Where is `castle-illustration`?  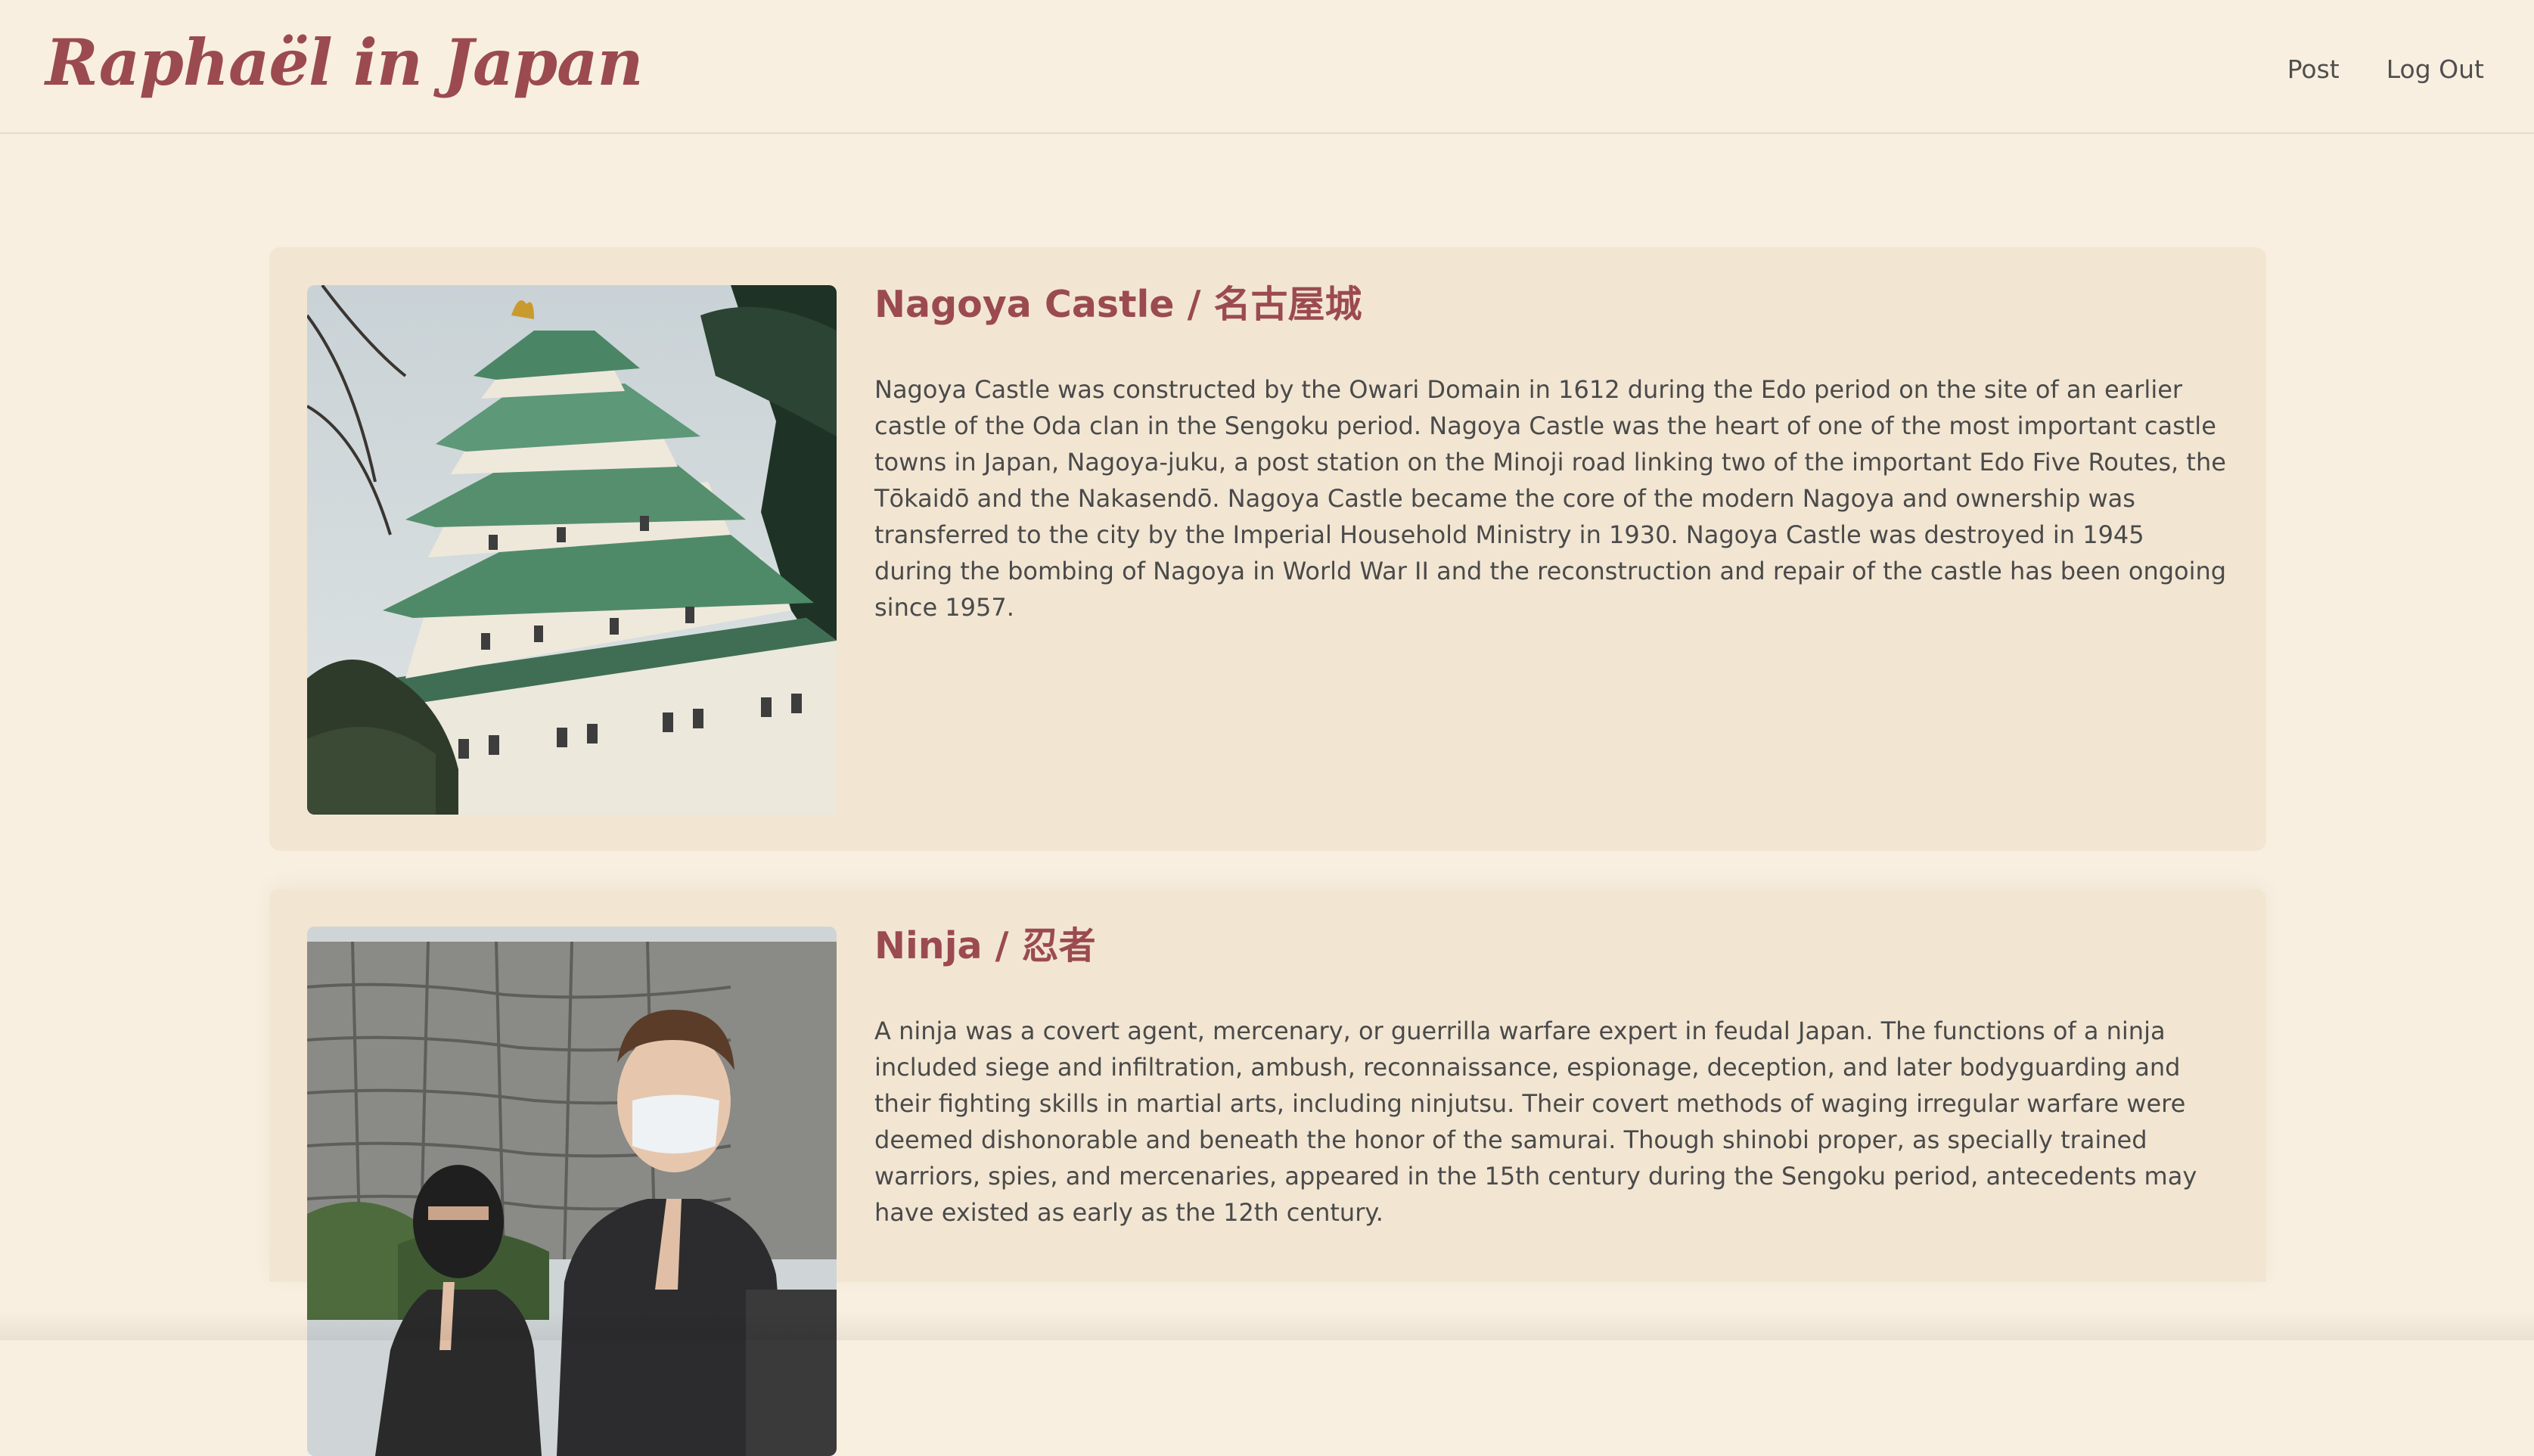 castle-illustration is located at coordinates (572, 550).